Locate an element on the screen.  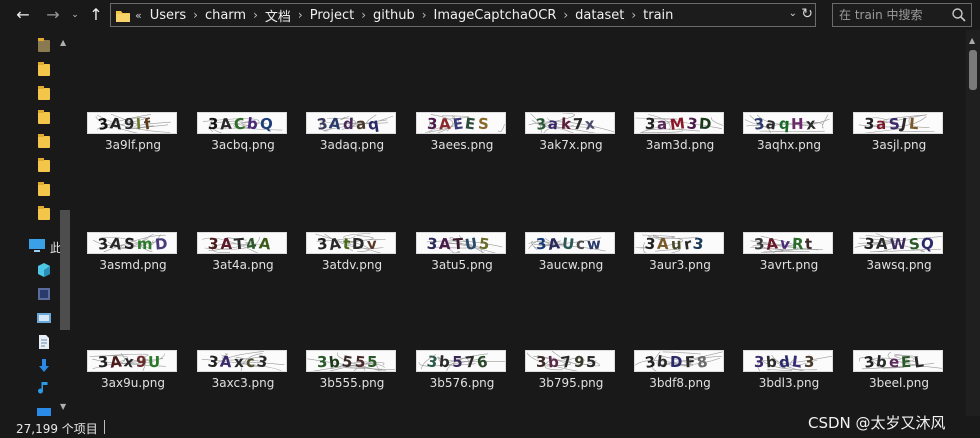
breadcrumb-item: Users is located at coordinates (168, 15).